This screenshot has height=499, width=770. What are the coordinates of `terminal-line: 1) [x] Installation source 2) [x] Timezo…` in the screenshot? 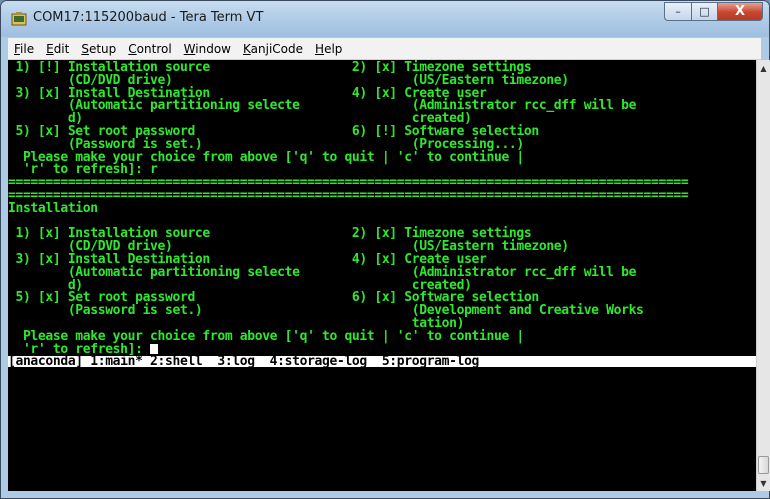 It's located at (270, 234).